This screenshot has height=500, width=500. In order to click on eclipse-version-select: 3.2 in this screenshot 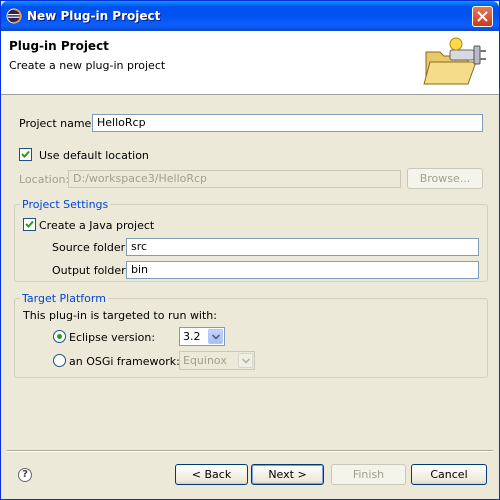, I will do `click(202, 336)`.